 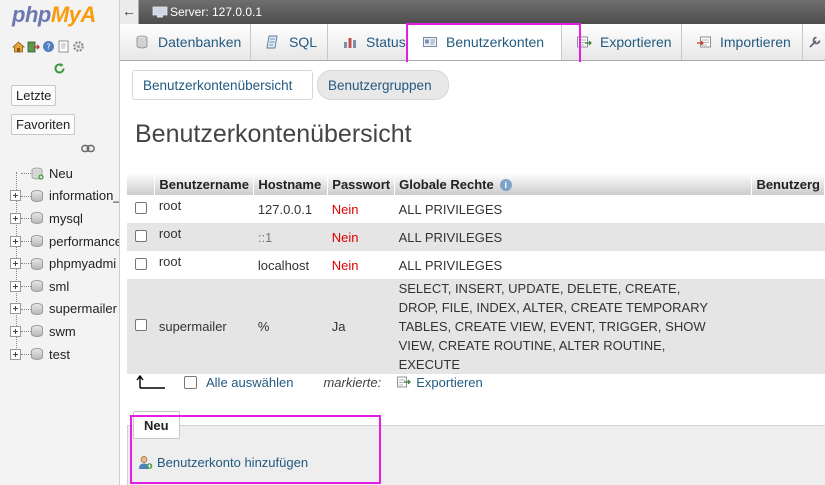 I want to click on info-icon: i, so click(x=505, y=185).